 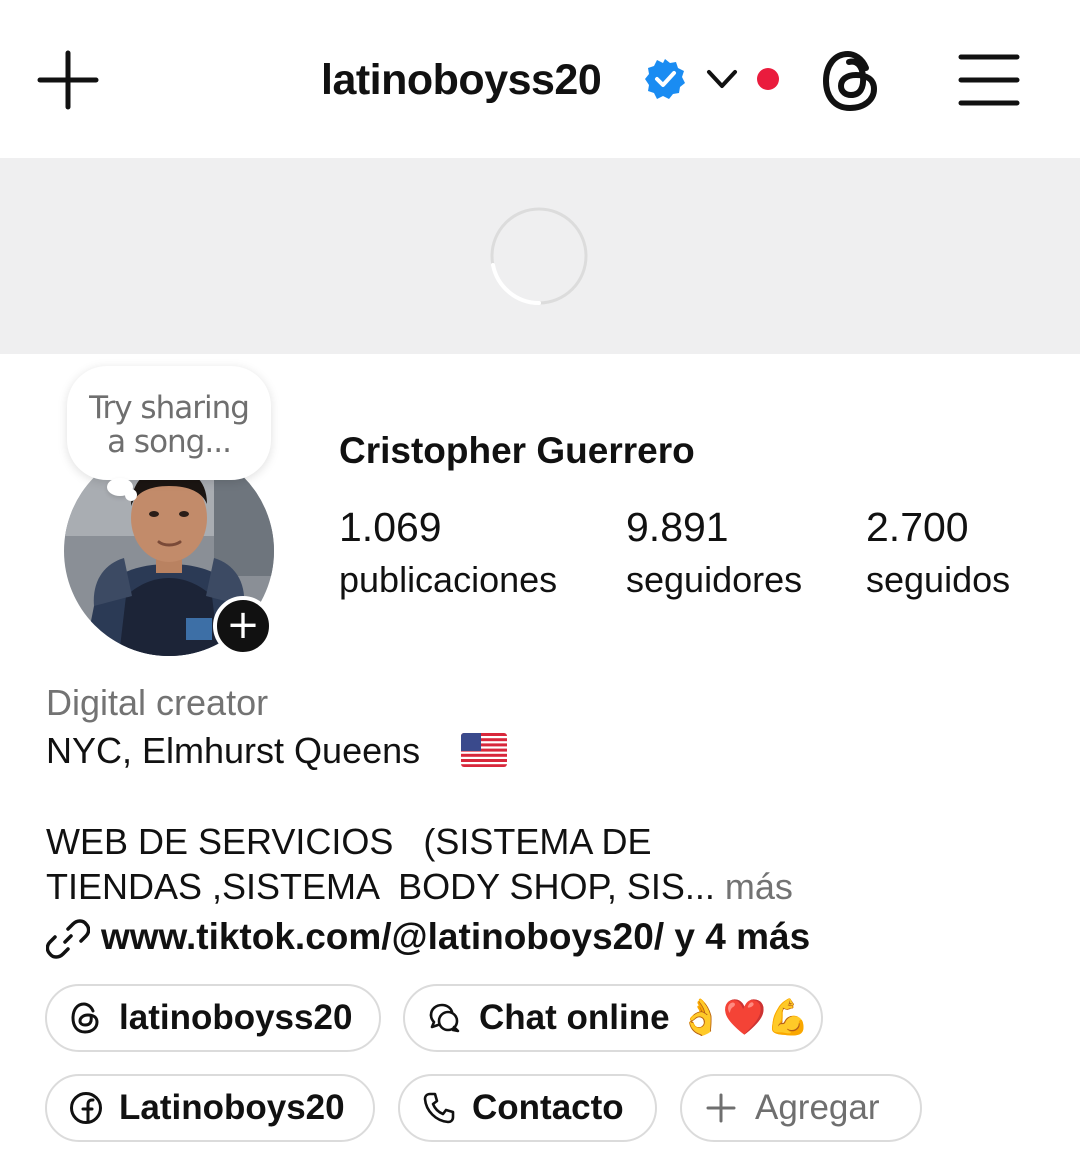 I want to click on add-link-button: Agregar, so click(x=801, y=1108).